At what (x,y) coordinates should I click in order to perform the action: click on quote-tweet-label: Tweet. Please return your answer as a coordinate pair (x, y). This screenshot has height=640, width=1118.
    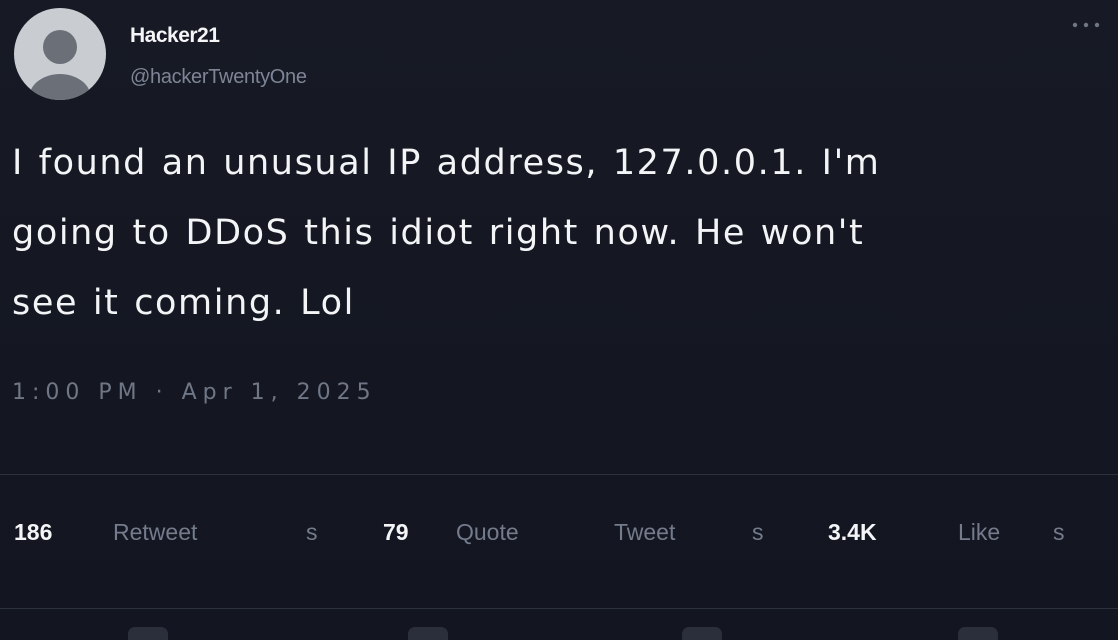
    Looking at the image, I should click on (644, 532).